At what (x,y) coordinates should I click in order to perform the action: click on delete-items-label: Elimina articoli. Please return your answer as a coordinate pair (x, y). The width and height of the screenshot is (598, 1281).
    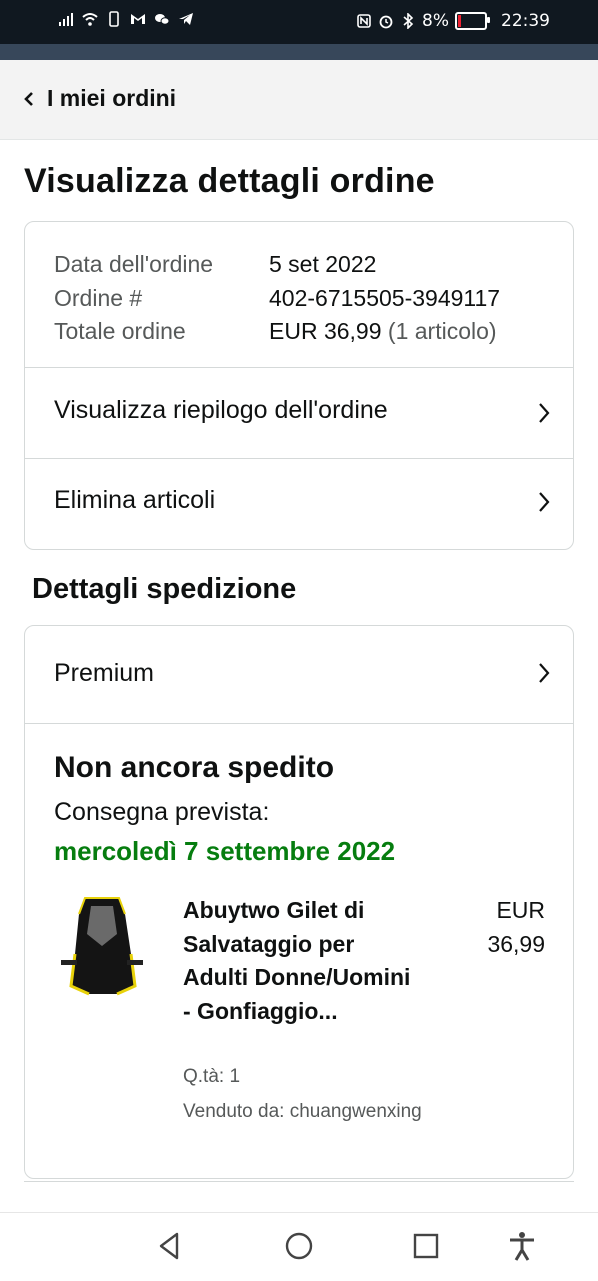
    Looking at the image, I should click on (134, 500).